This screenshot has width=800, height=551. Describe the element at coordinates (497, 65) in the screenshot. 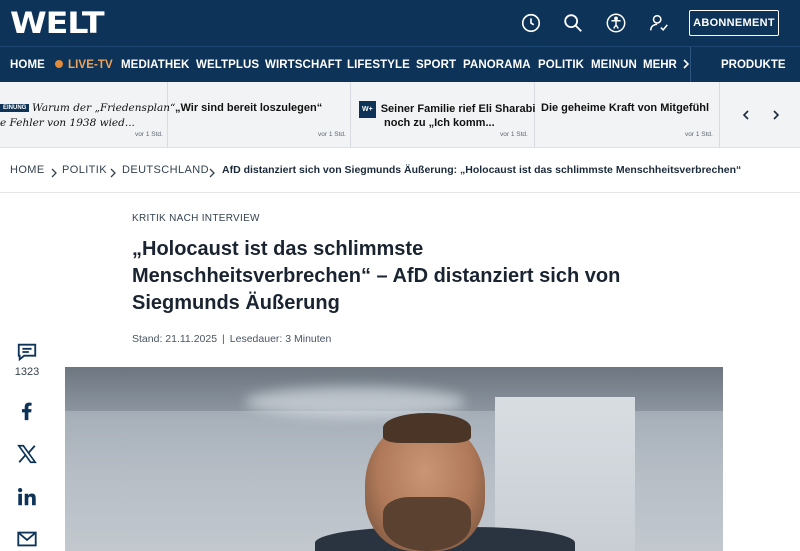

I see `nav-item-panorama: PANORAMA` at that location.